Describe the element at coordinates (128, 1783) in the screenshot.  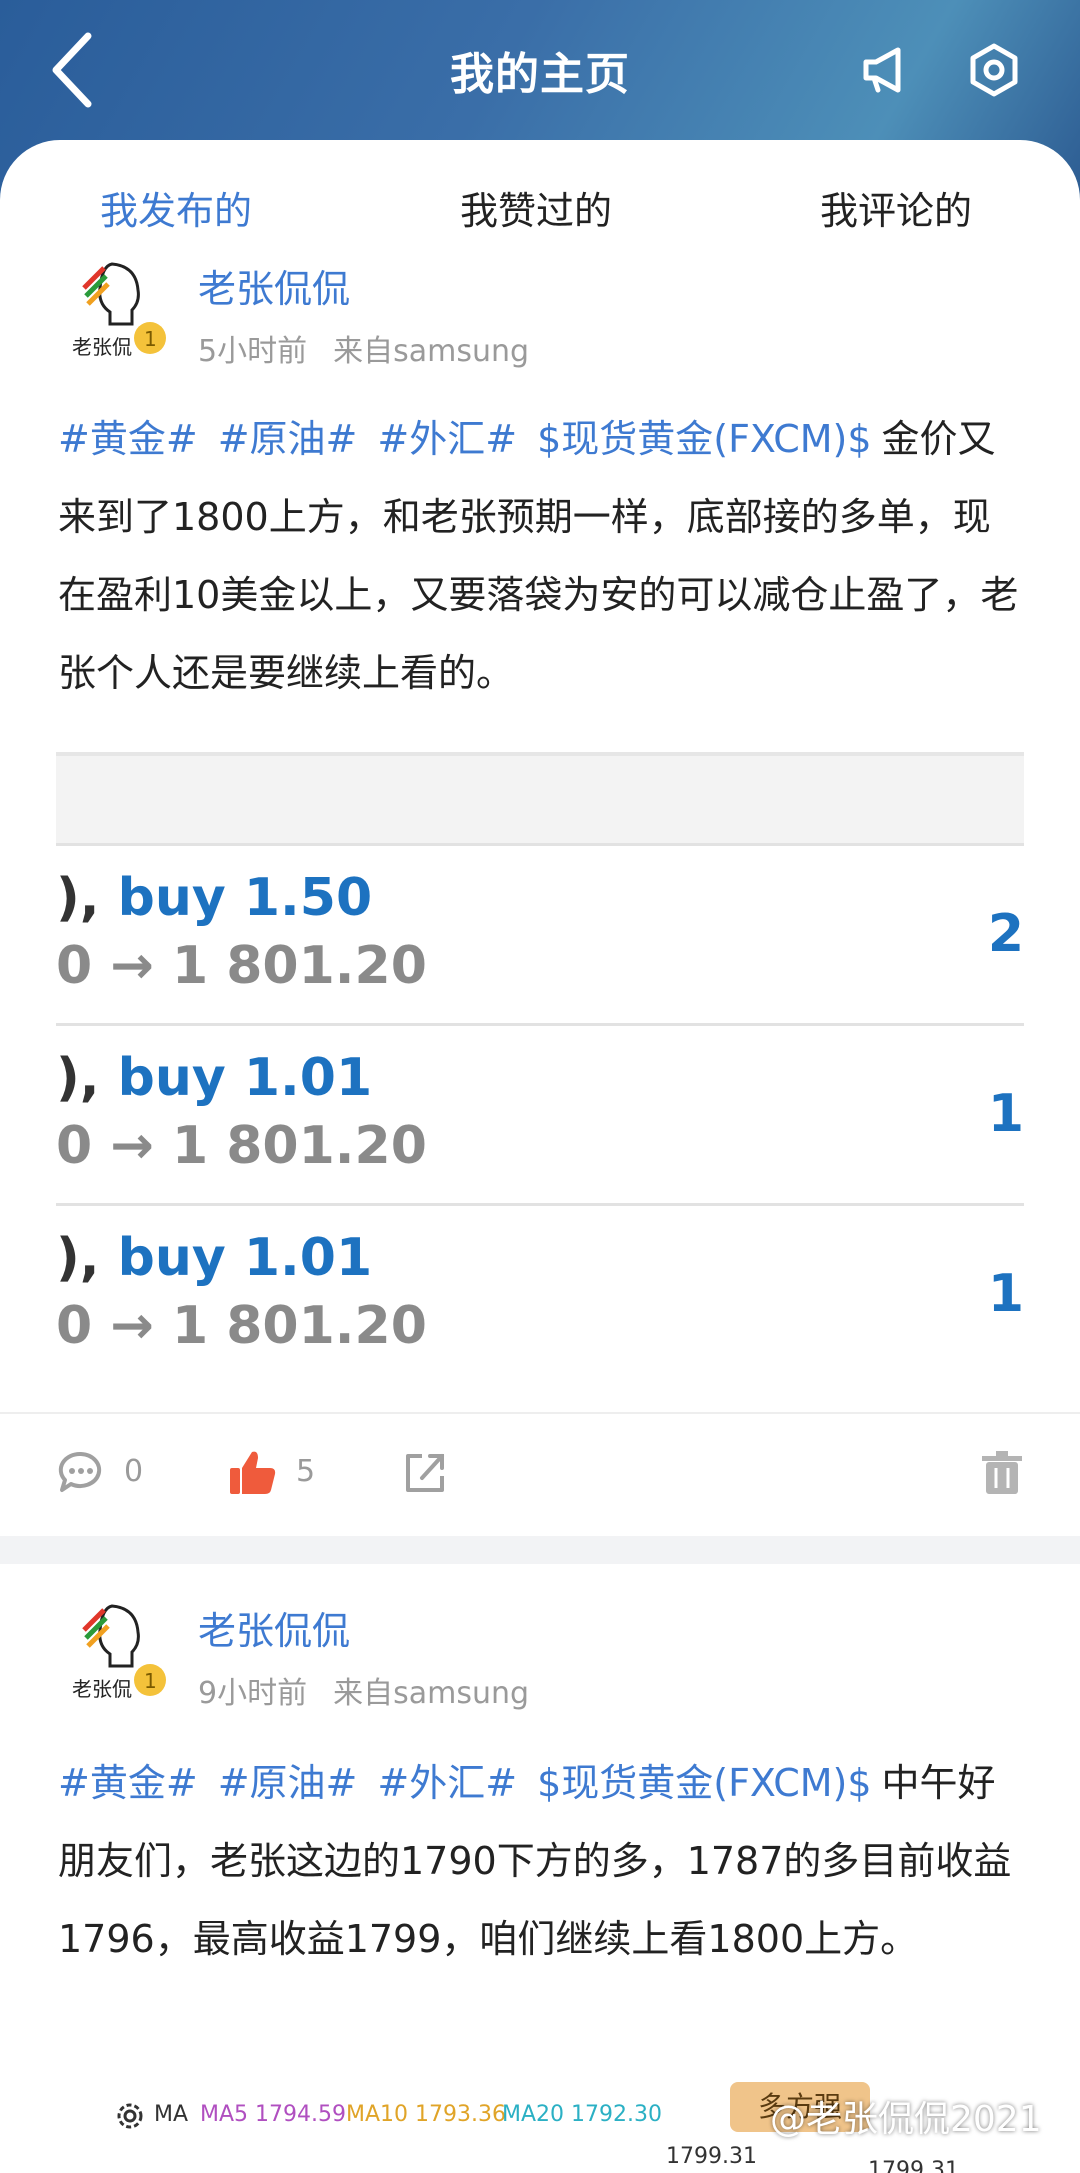
I see `topic-tag: #黄金#` at that location.